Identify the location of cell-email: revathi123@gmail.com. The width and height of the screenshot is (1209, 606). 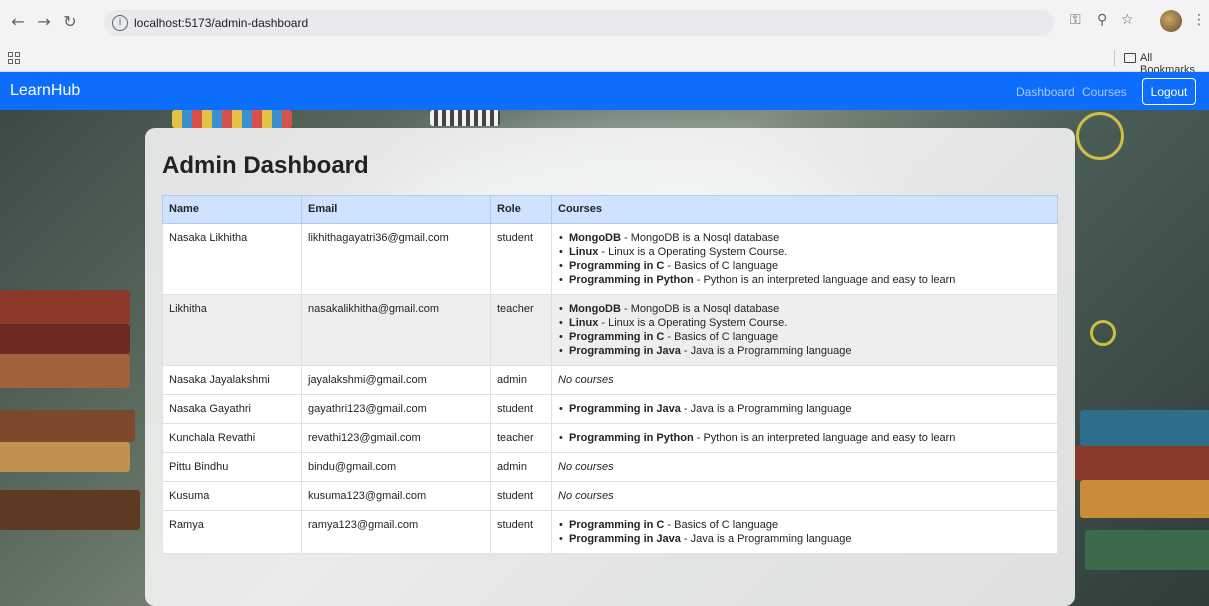
(396, 438).